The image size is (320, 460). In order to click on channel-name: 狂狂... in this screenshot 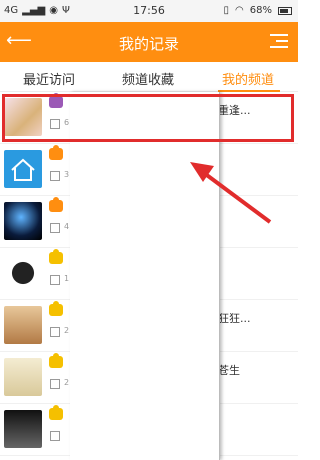, I will do `click(234, 318)`.